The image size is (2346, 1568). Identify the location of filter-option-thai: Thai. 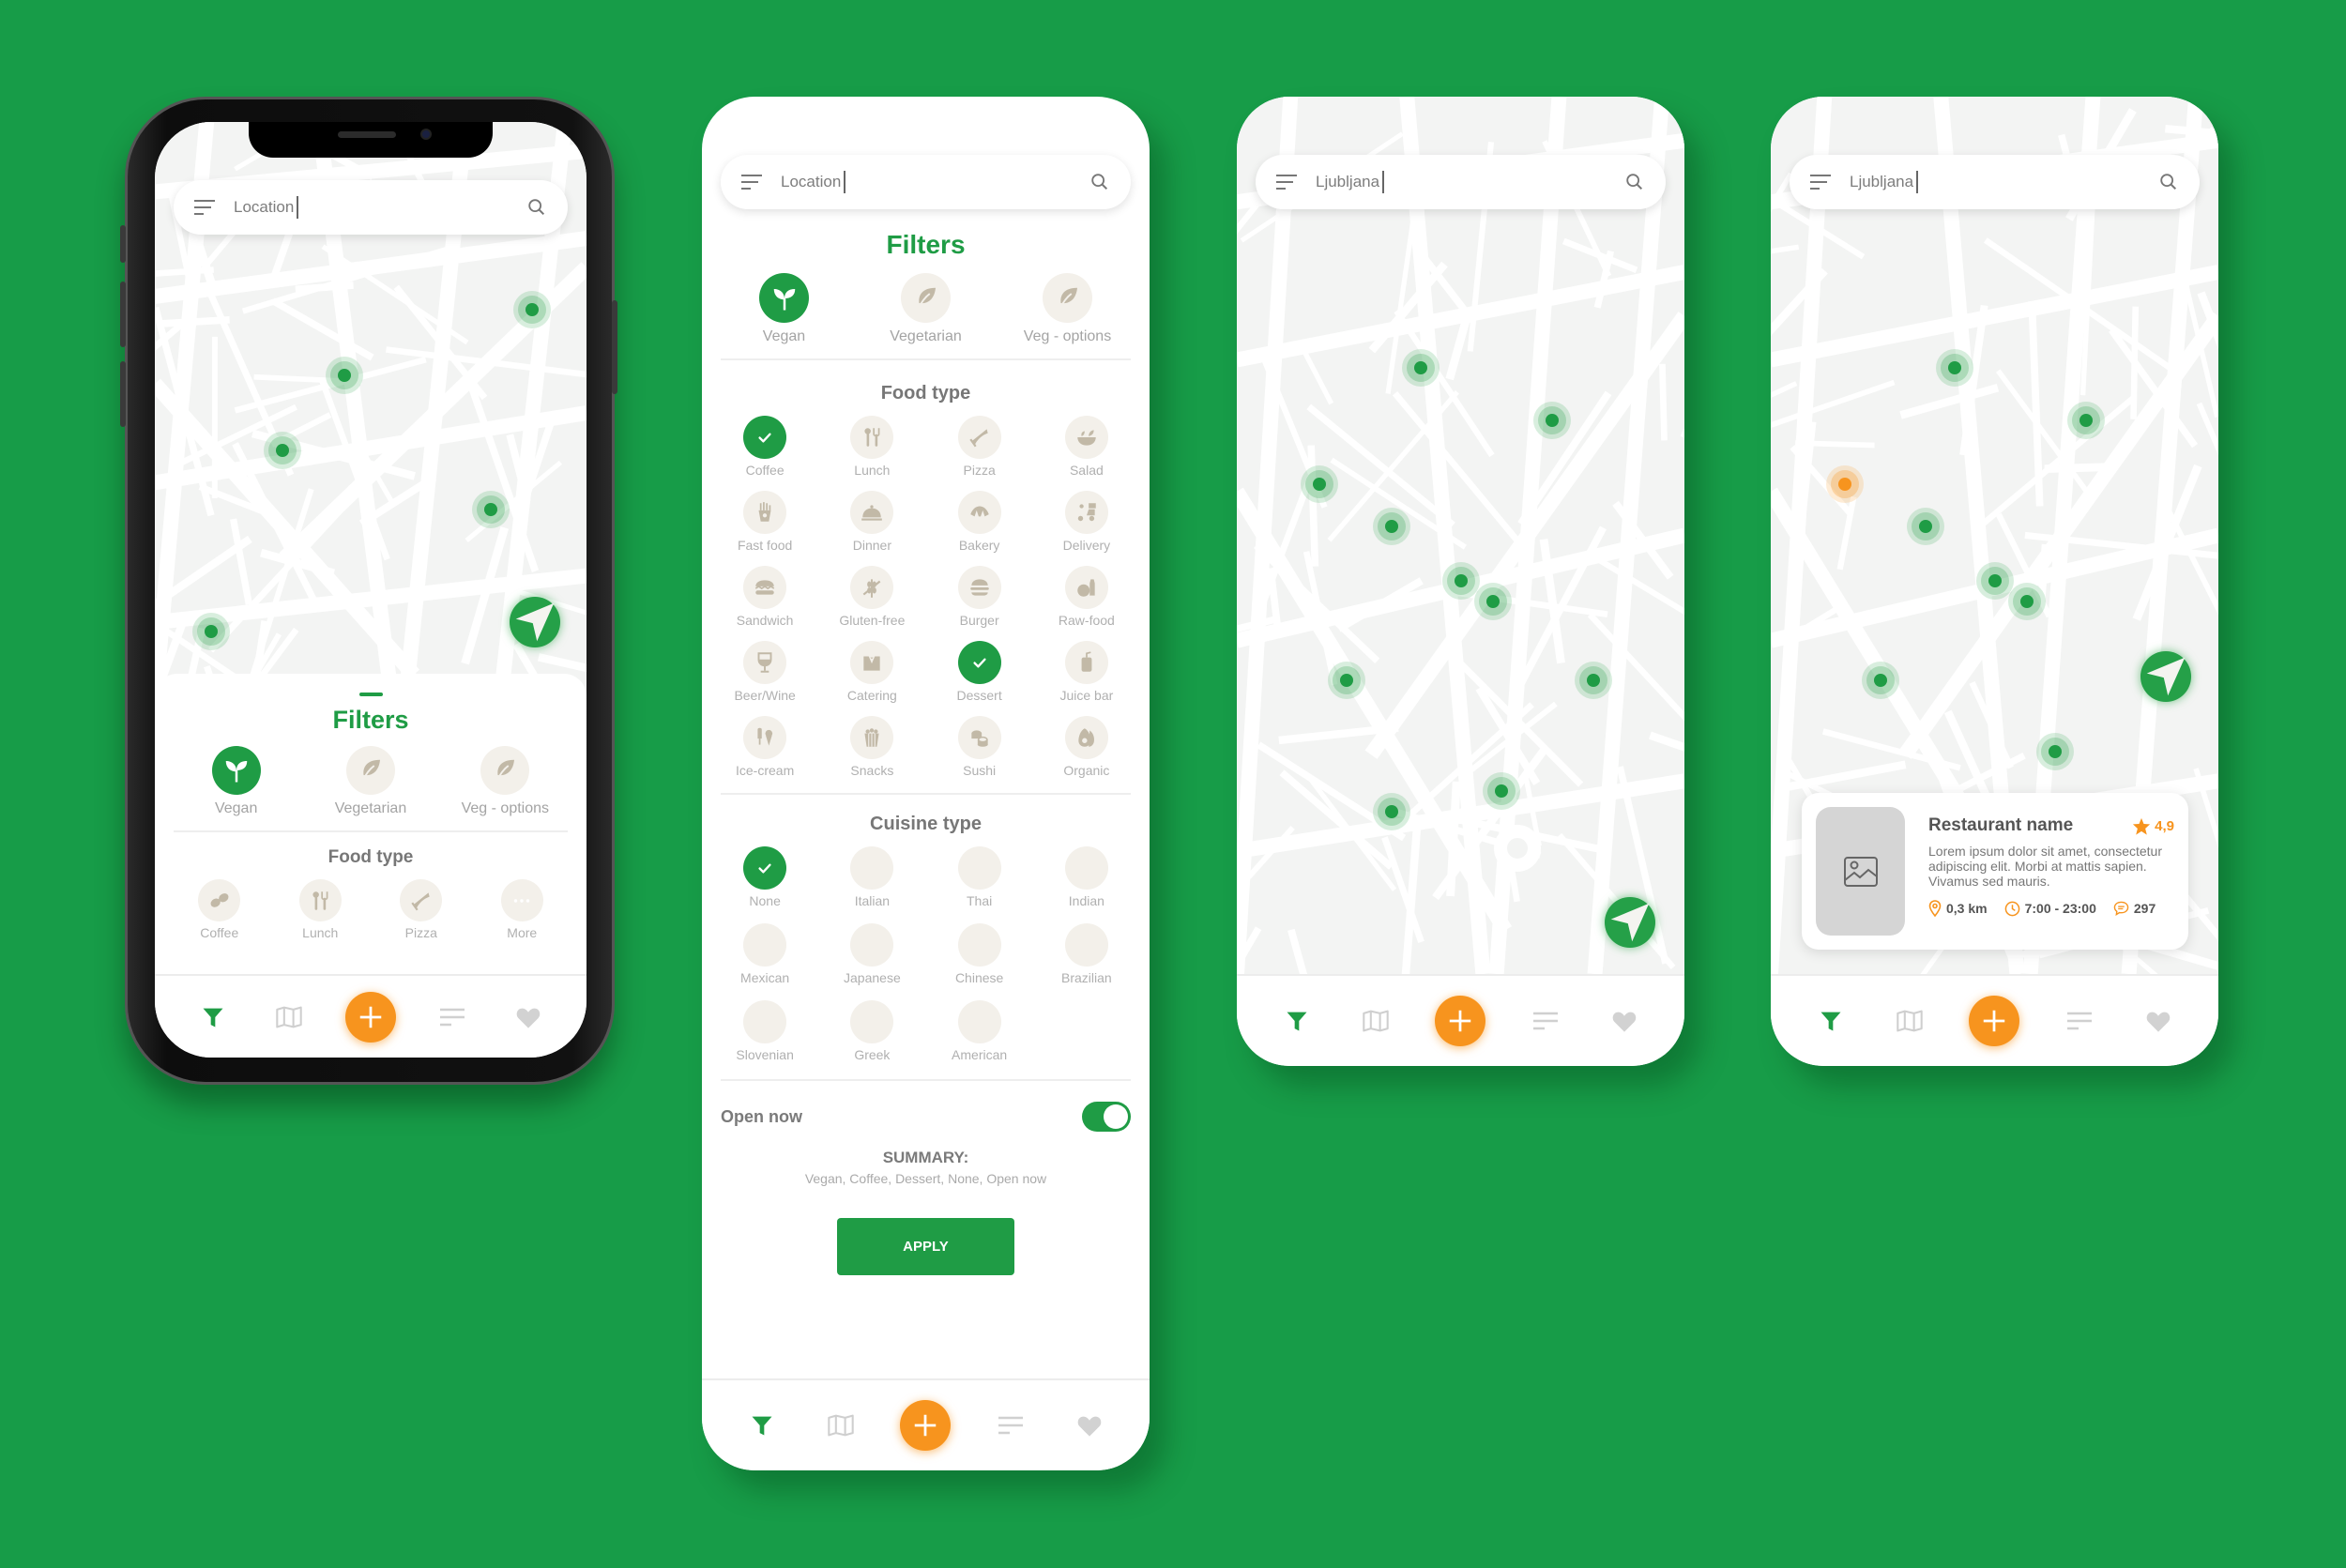
(980, 877).